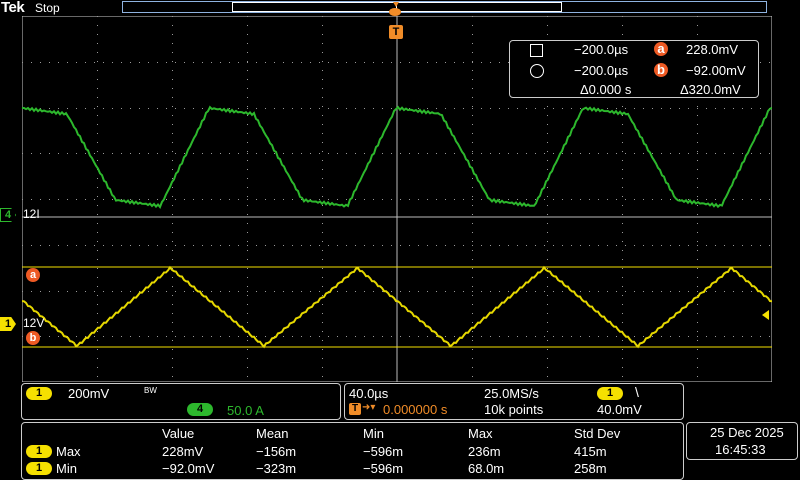 This screenshot has width=800, height=480. Describe the element at coordinates (181, 401) in the screenshot. I see `vertical-settings-panel: 1 200mV BW 4 50.0 A` at that location.